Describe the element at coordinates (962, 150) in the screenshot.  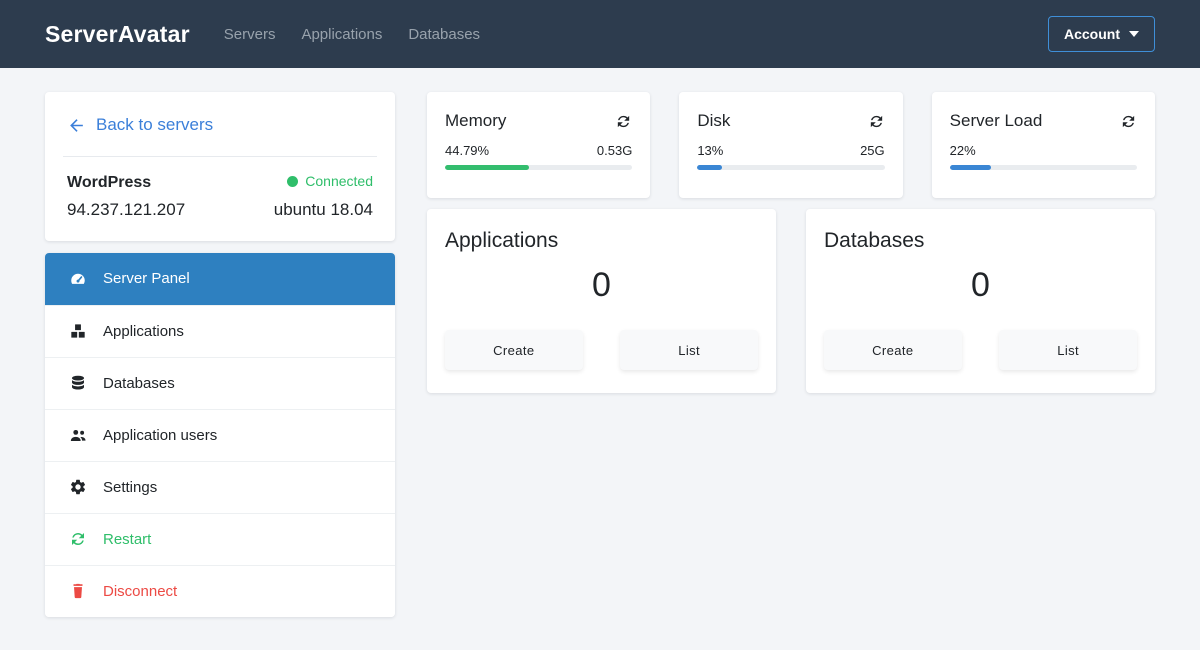
I see `stat-percent: 22%` at that location.